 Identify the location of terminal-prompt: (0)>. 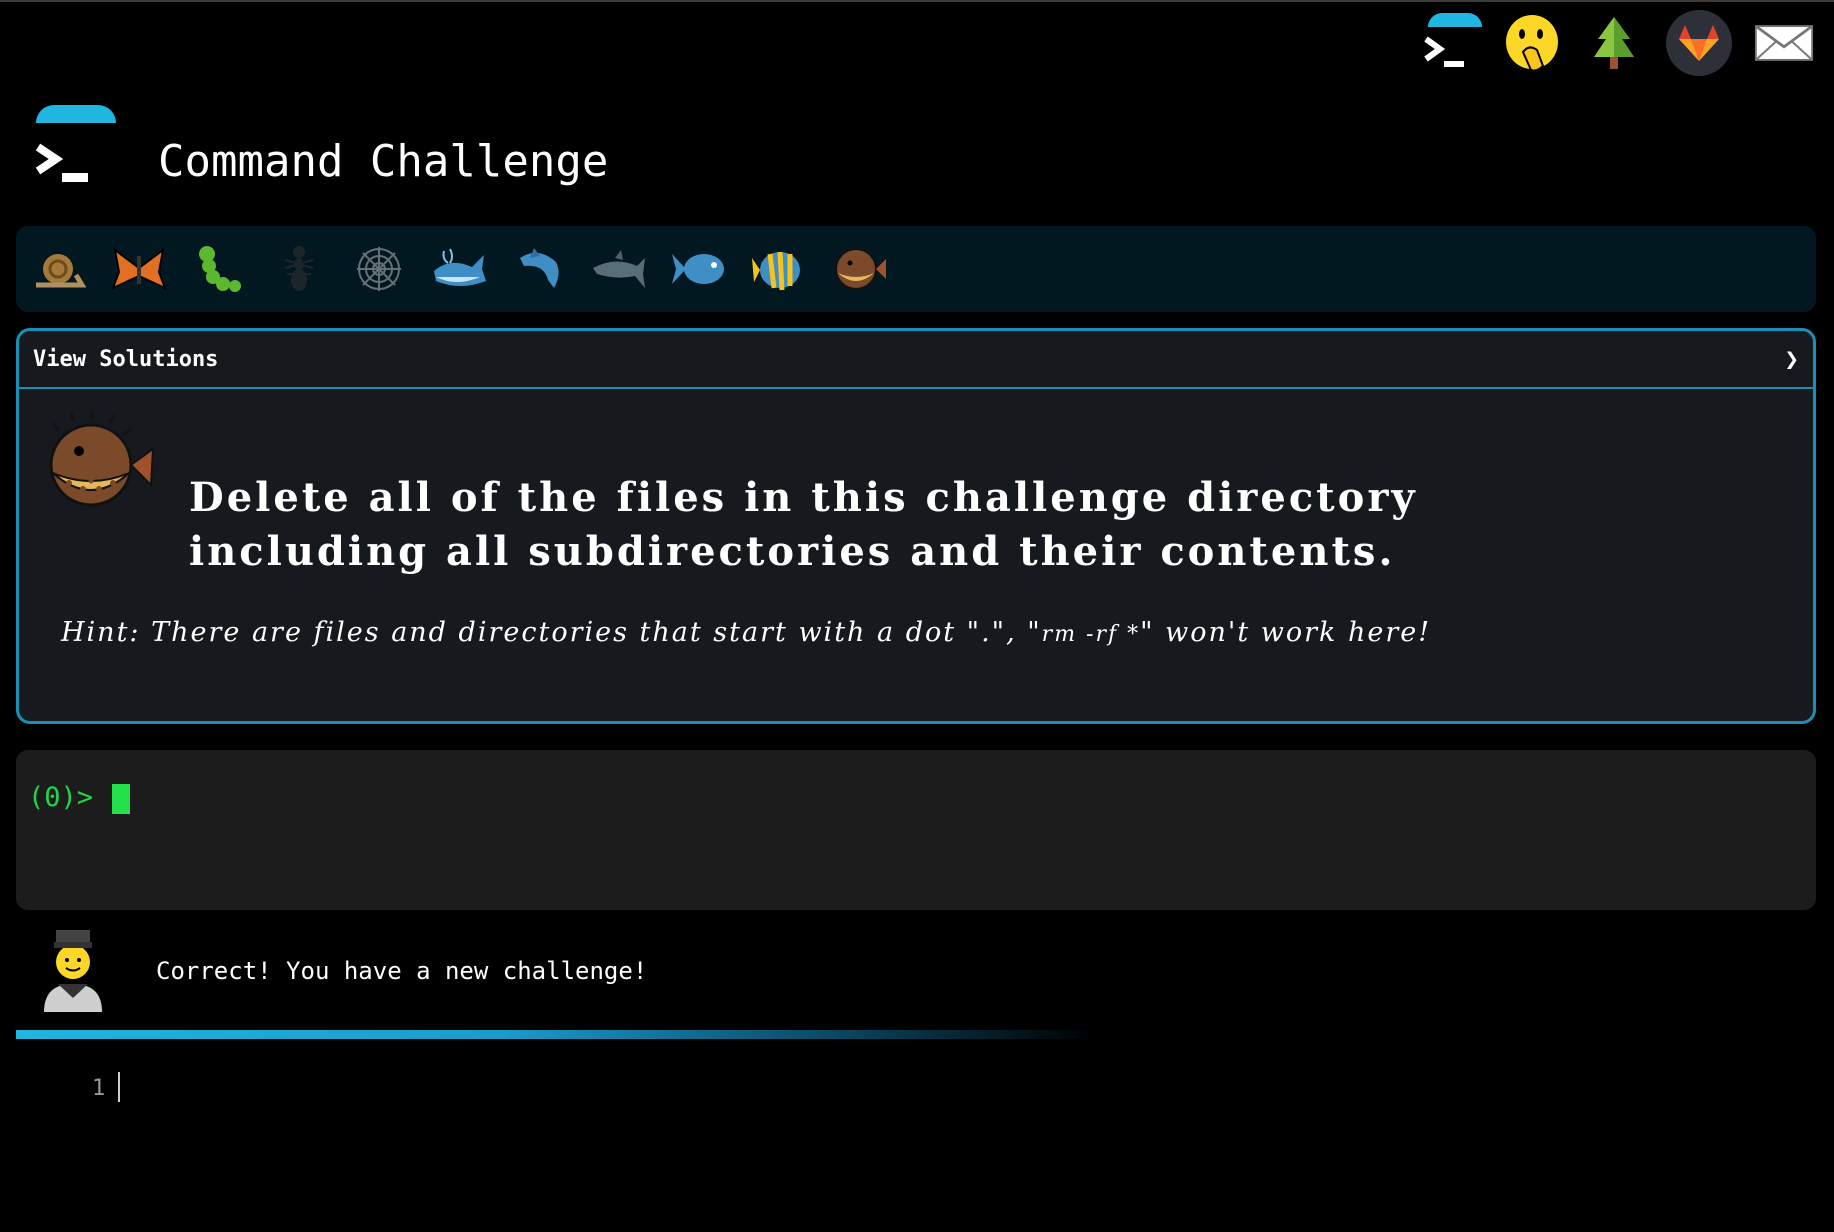
(61, 797).